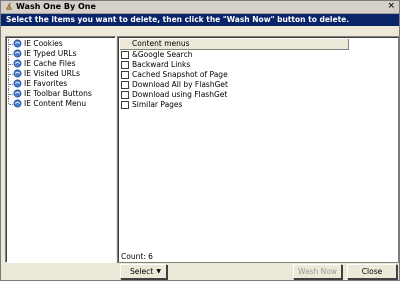 The width and height of the screenshot is (400, 281). I want to click on select-button: Select ▼, so click(143, 271).